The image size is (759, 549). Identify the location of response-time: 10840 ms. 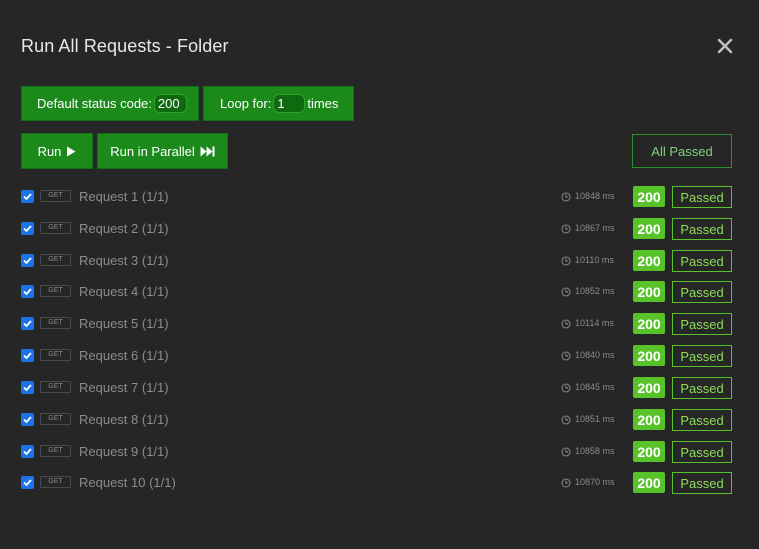
(595, 355).